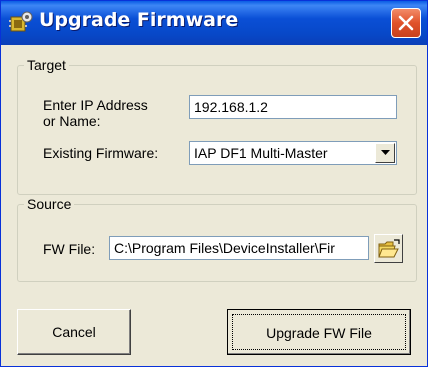 This screenshot has height=367, width=428. I want to click on title-bar: Upgrade Firmware, so click(214, 23).